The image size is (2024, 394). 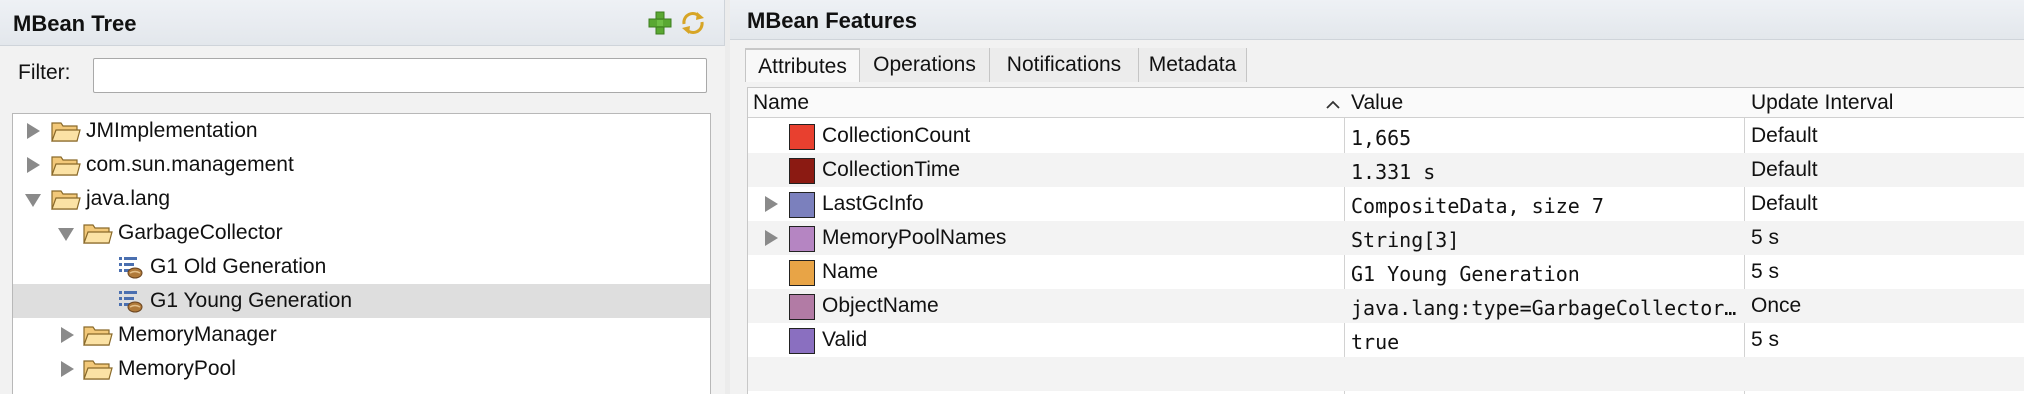 I want to click on tab-label: Operations, so click(x=924, y=64).